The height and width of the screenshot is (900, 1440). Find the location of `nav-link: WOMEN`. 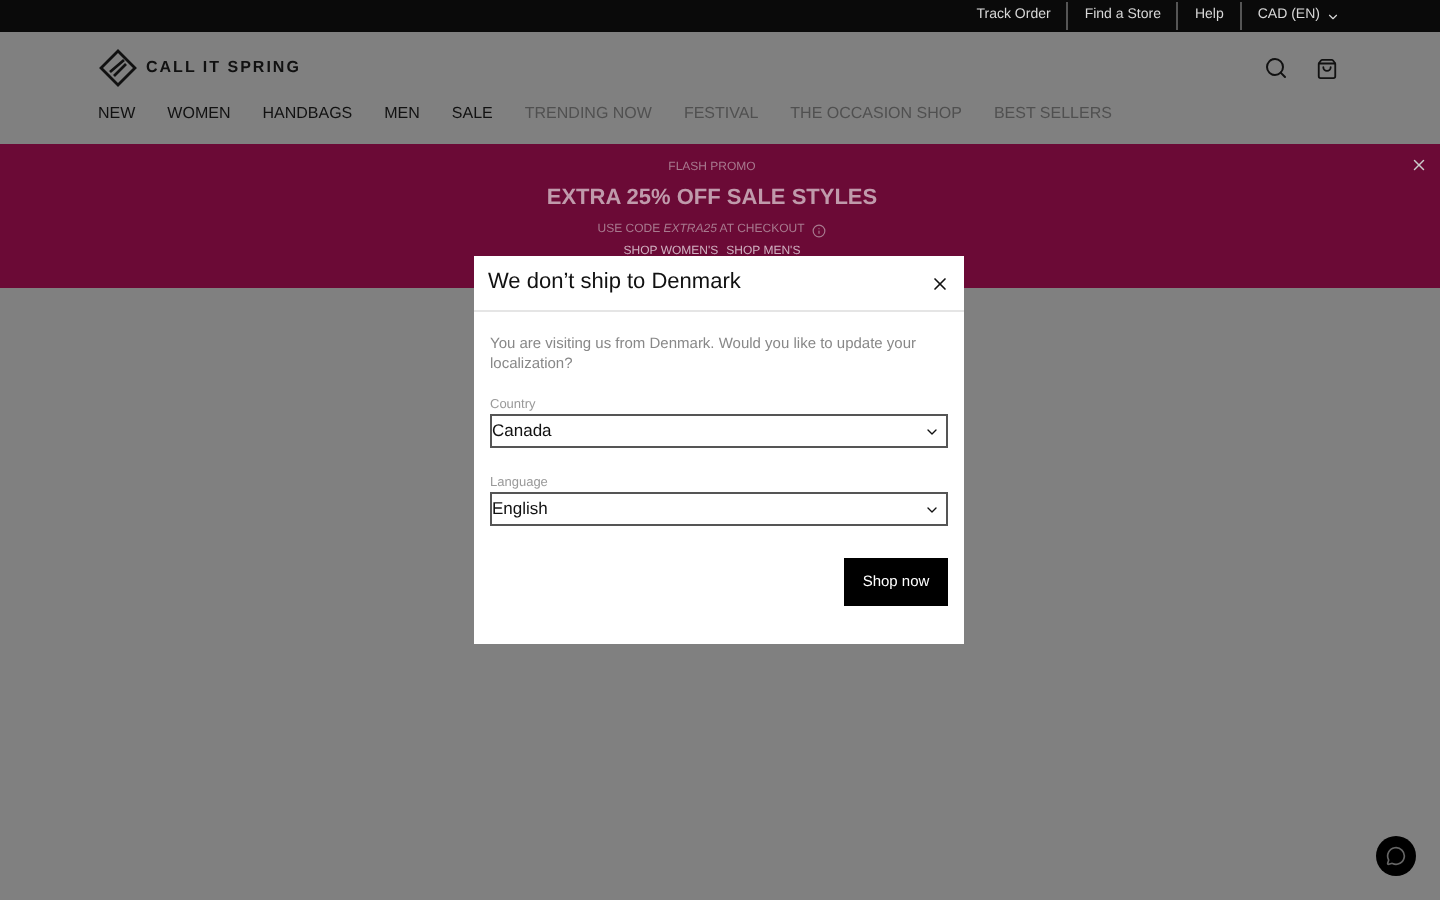

nav-link: WOMEN is located at coordinates (199, 123).